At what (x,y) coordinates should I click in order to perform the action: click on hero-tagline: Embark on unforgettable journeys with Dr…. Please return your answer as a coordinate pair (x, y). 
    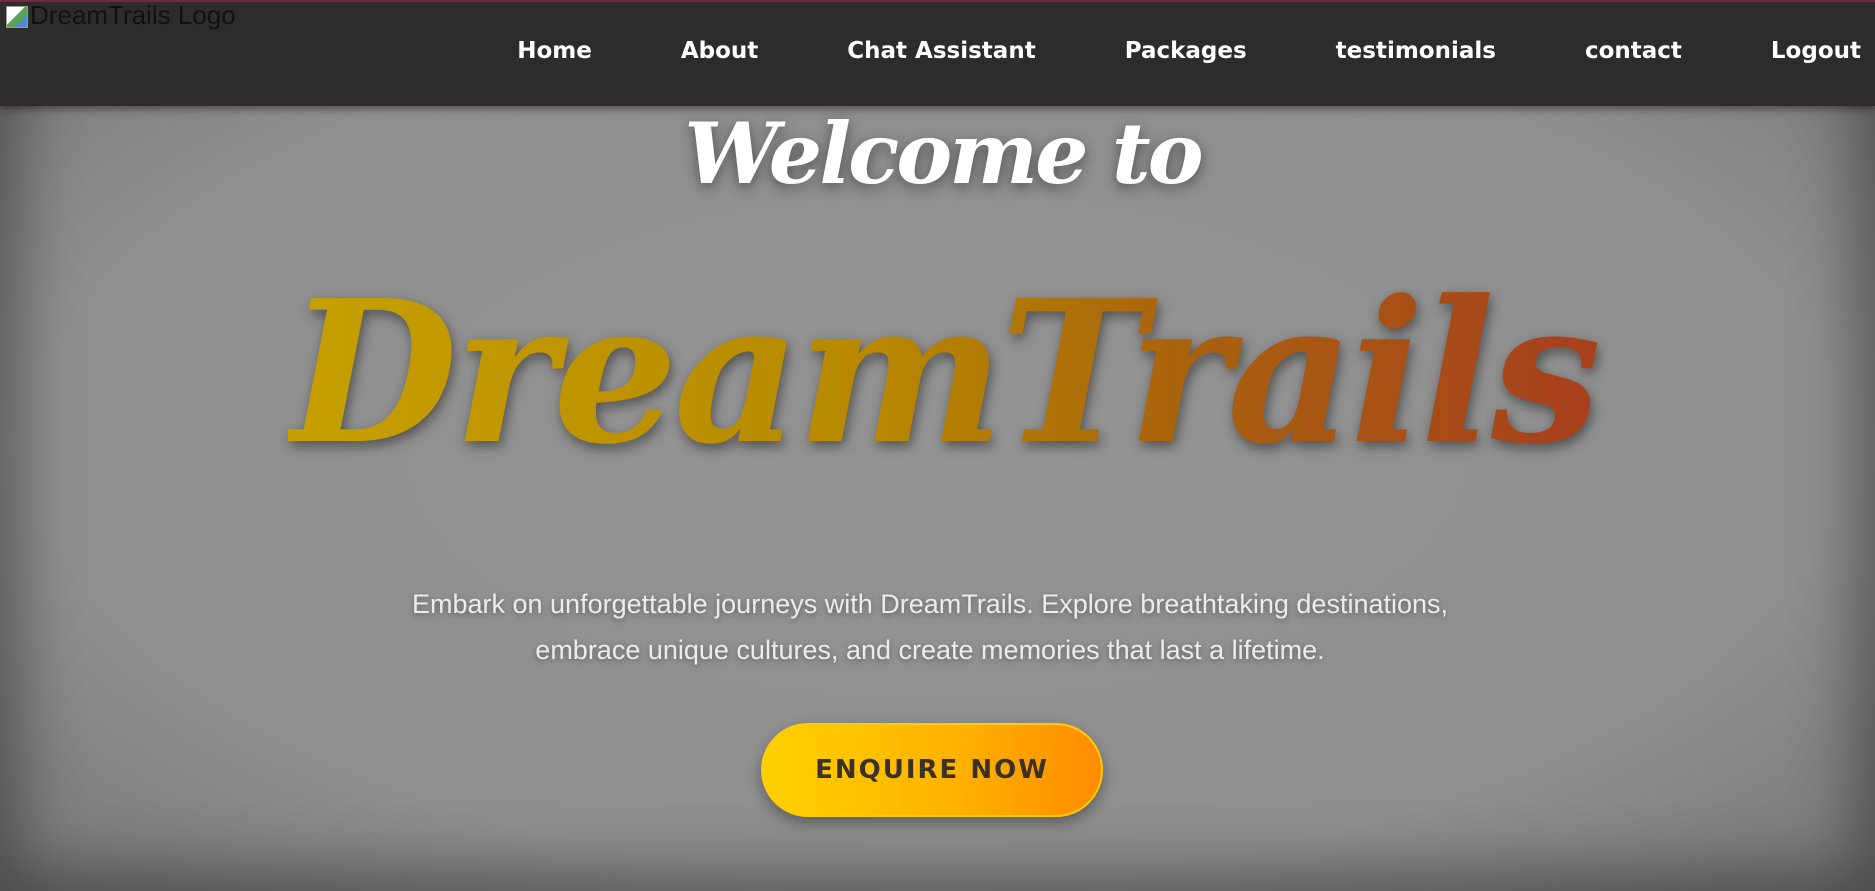
    Looking at the image, I should click on (930, 627).